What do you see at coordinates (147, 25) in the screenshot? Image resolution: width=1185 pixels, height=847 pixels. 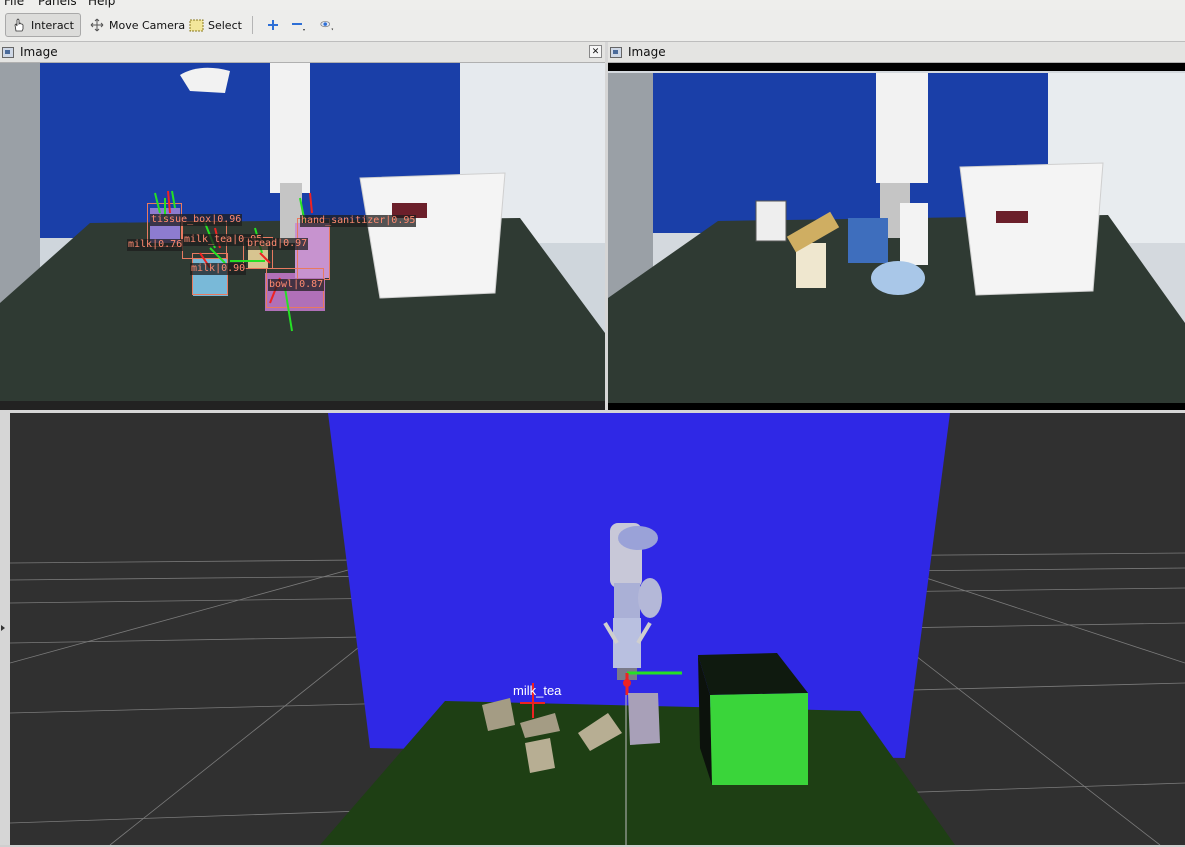 I see `move-camera-label: Move Camera` at bounding box center [147, 25].